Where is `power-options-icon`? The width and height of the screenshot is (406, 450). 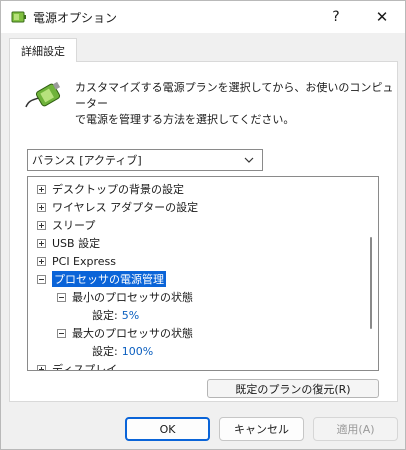
power-options-icon is located at coordinates (18, 17).